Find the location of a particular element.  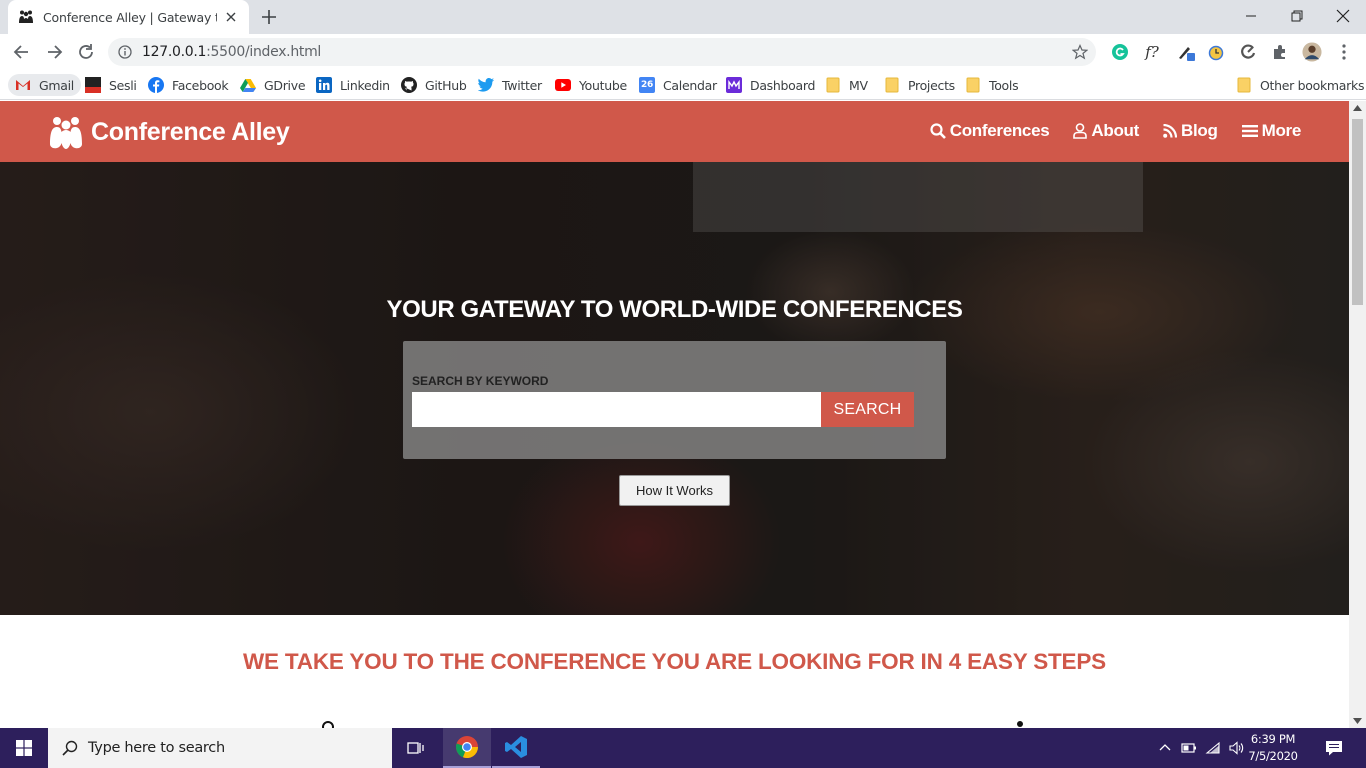

reload-icon is located at coordinates (86, 52).